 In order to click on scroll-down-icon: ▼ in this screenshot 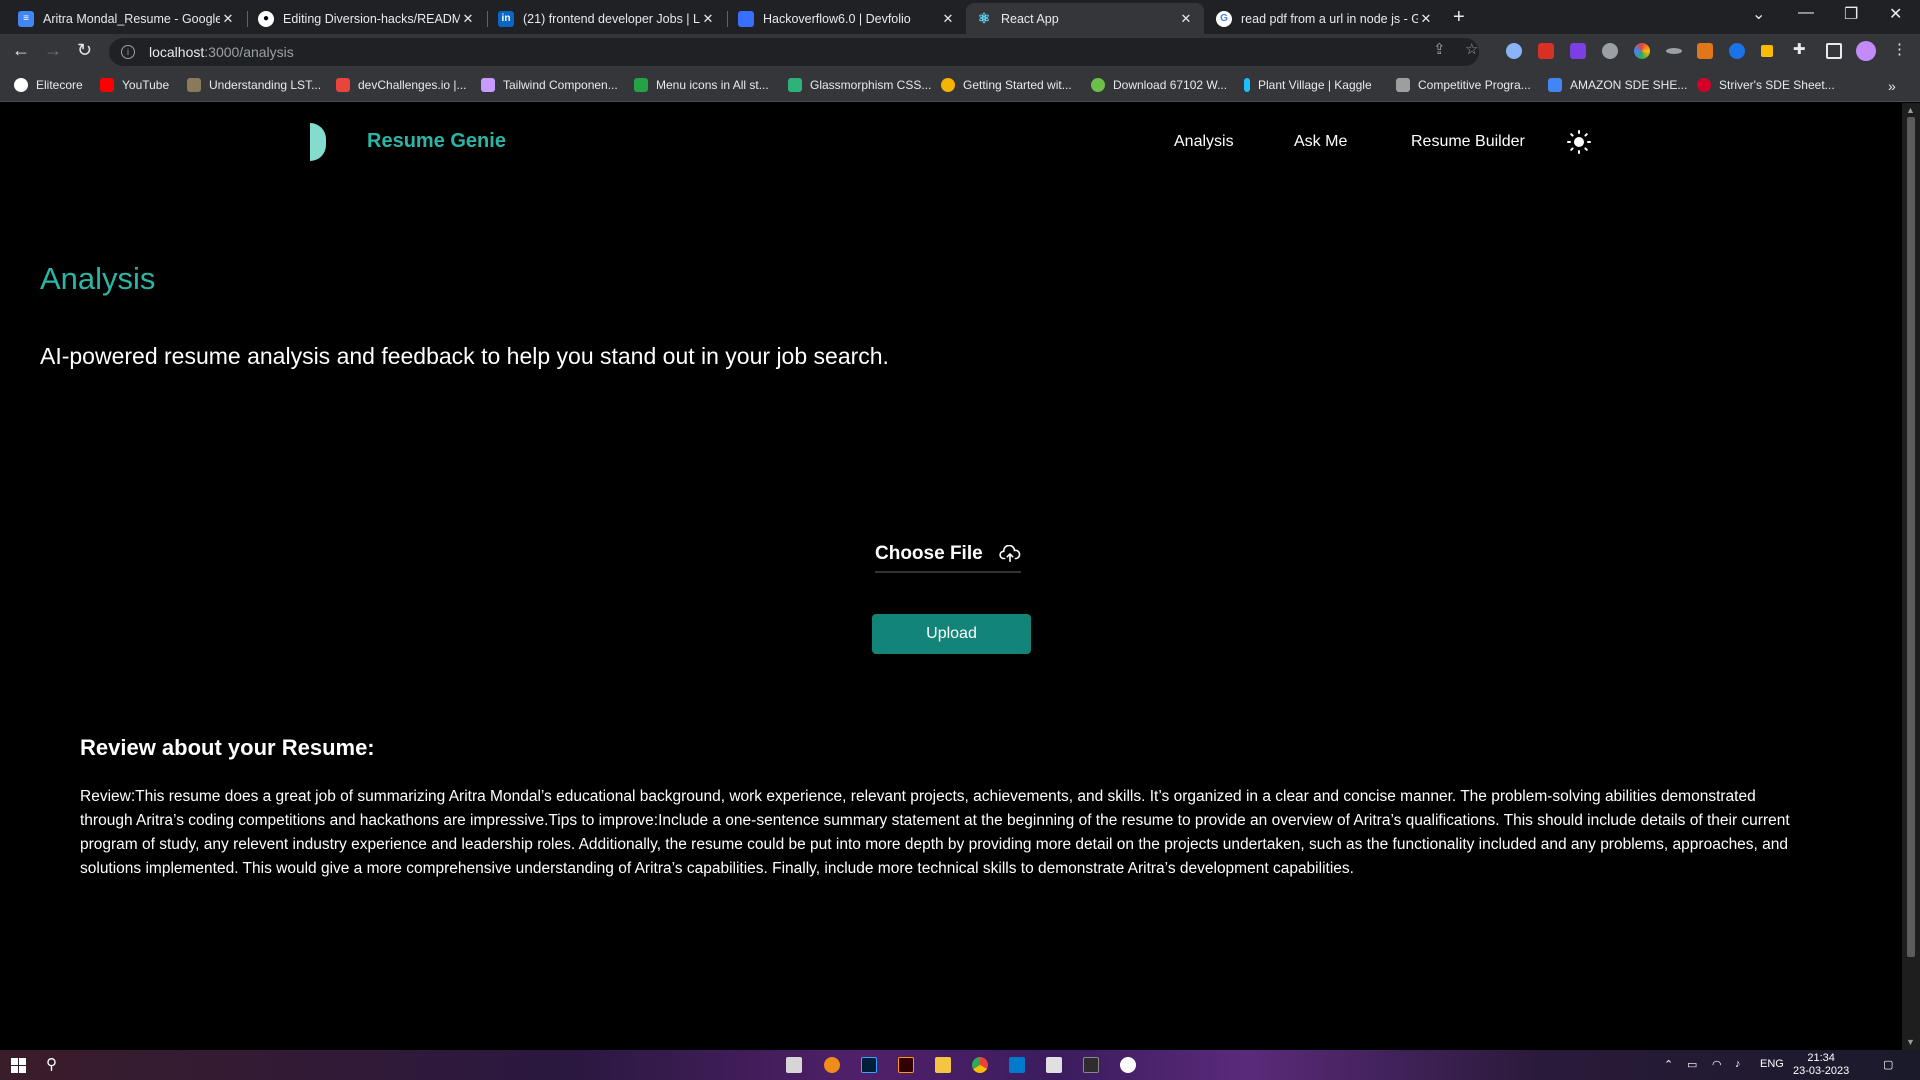, I will do `click(1910, 1042)`.